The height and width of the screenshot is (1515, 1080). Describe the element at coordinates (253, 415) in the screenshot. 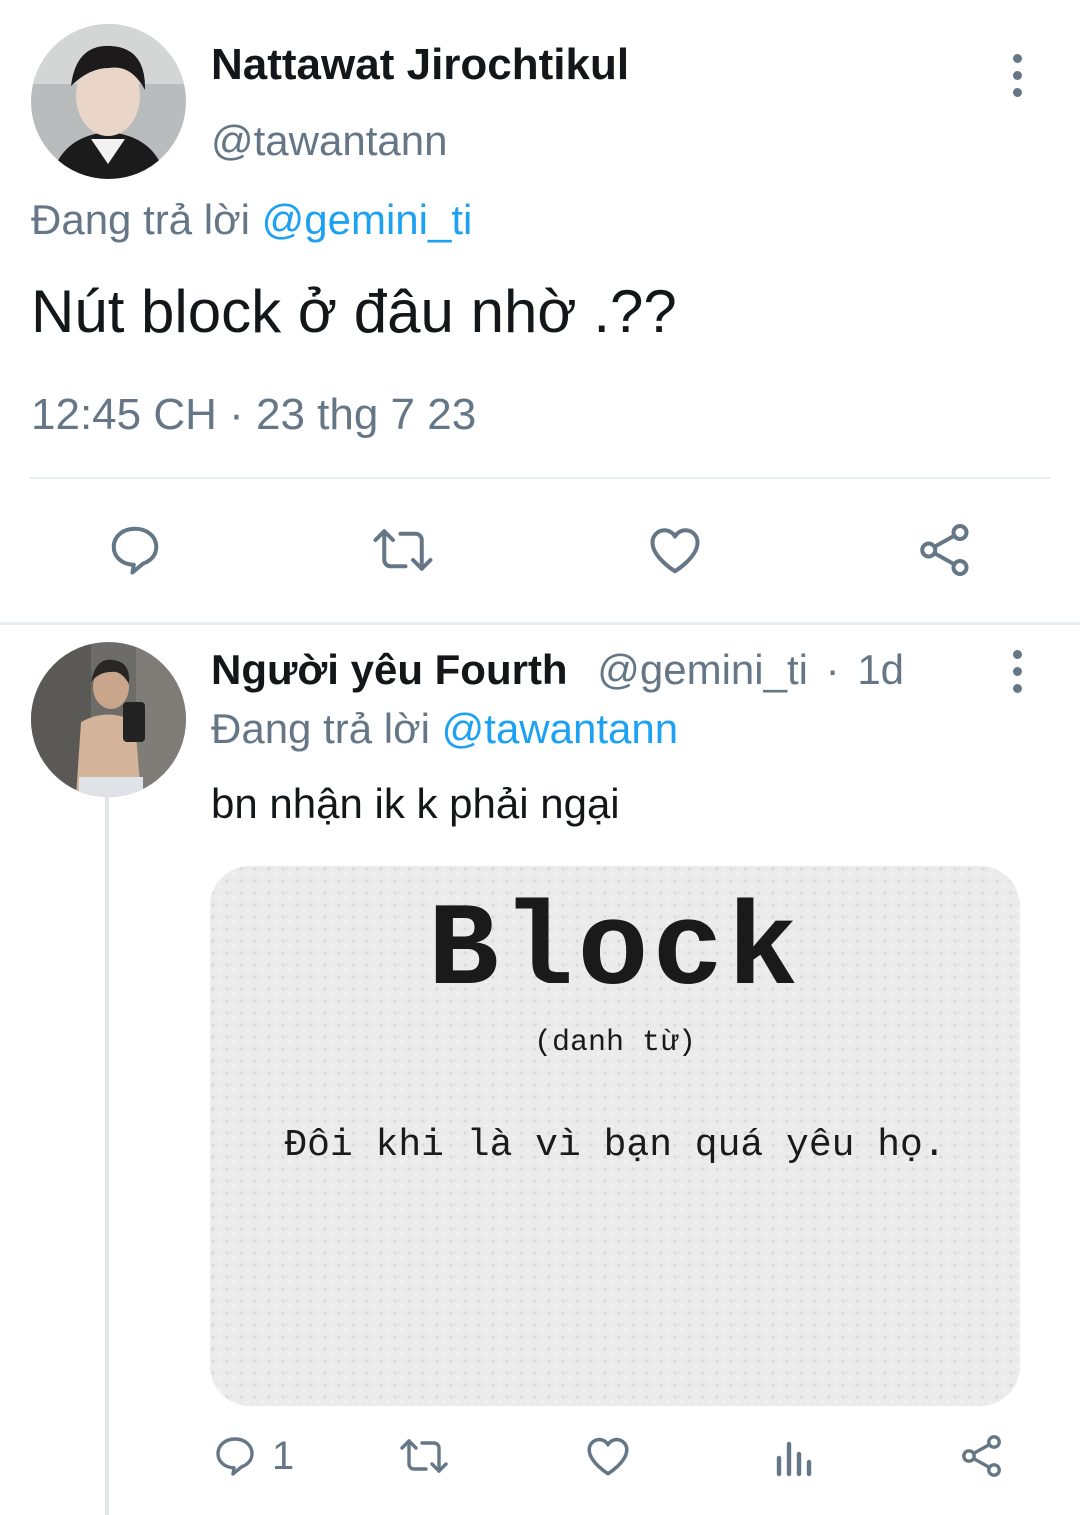

I see `tweet-timestamp: 12:45 CH · 23 thg 7 23` at that location.